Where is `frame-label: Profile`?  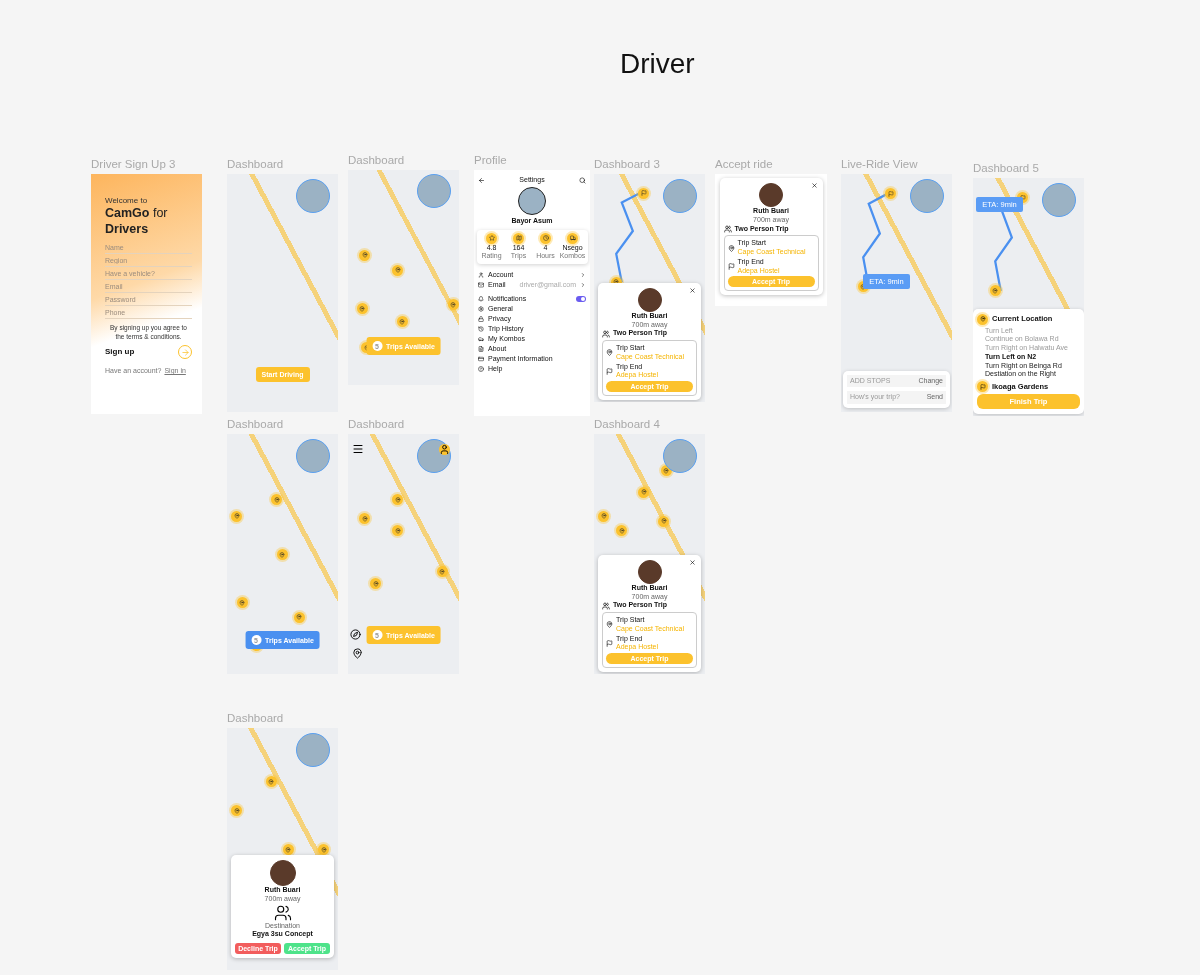
frame-label: Profile is located at coordinates (490, 160).